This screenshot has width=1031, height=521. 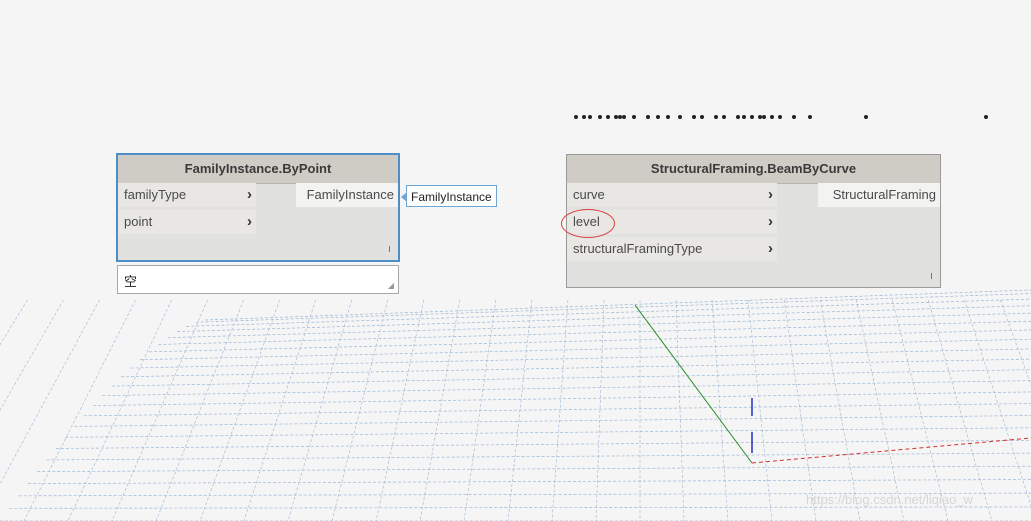 I want to click on port-label: StructuralFraming, so click(x=884, y=194).